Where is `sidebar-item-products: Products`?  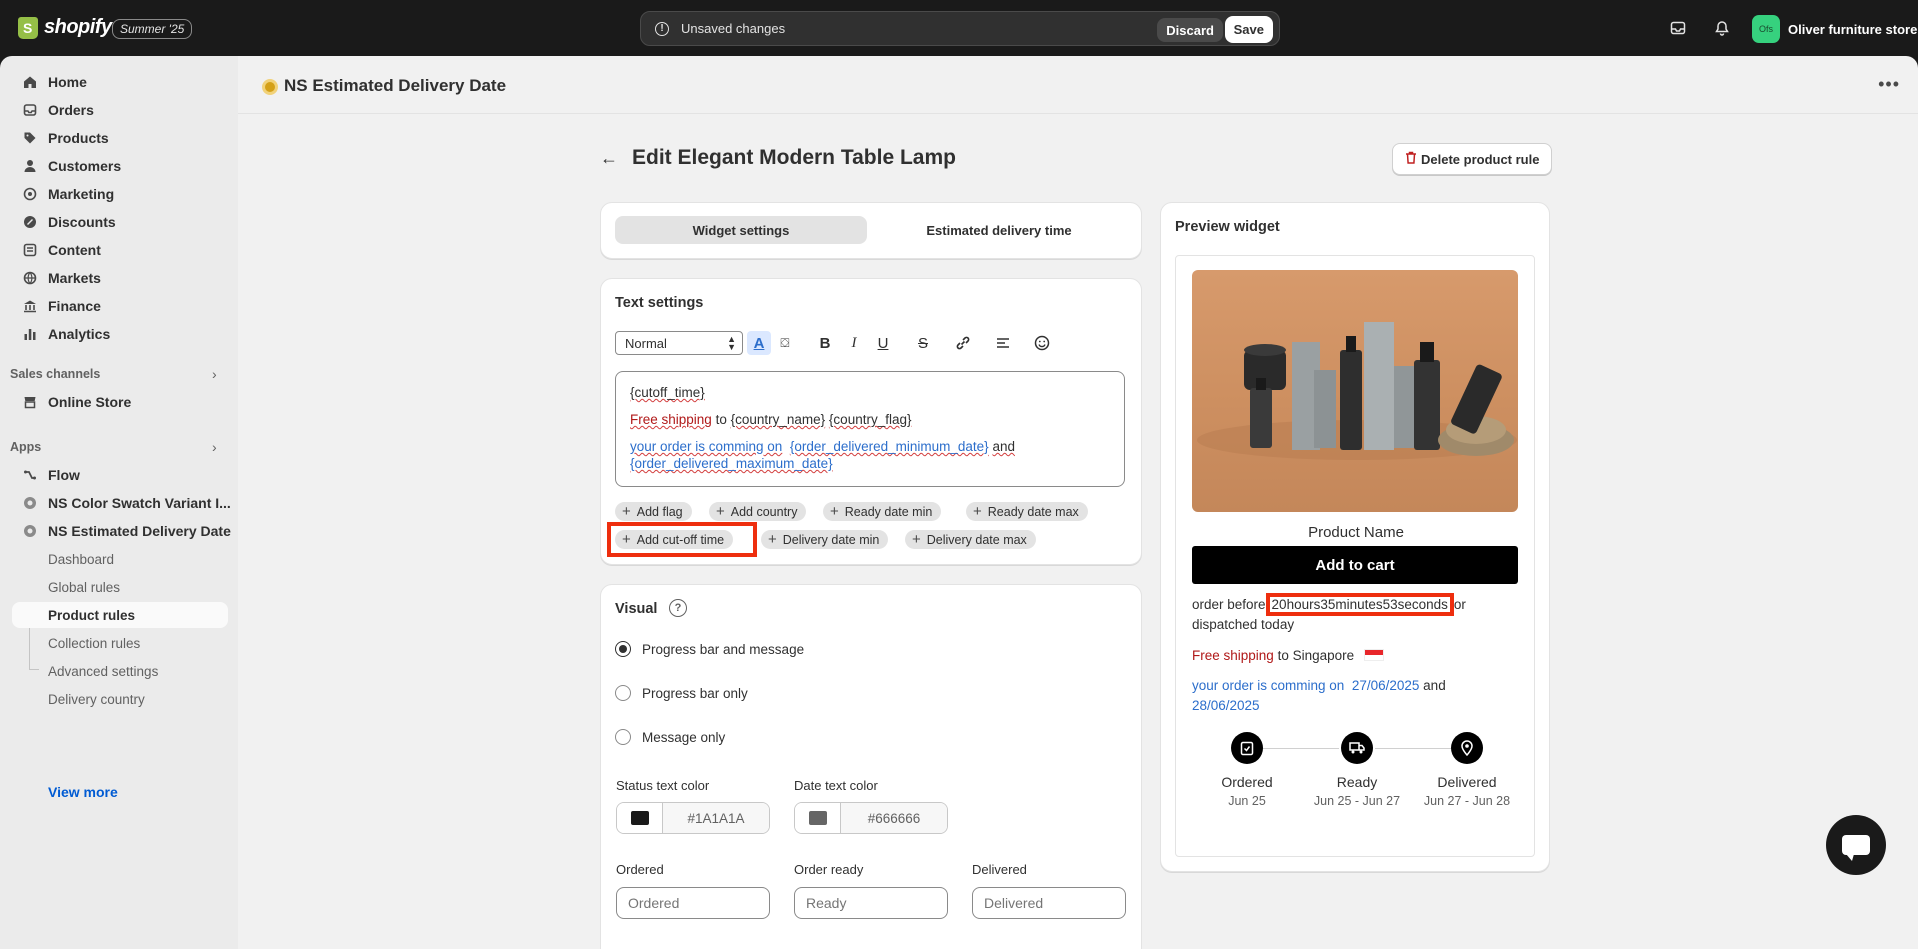 sidebar-item-products: Products is located at coordinates (65, 138).